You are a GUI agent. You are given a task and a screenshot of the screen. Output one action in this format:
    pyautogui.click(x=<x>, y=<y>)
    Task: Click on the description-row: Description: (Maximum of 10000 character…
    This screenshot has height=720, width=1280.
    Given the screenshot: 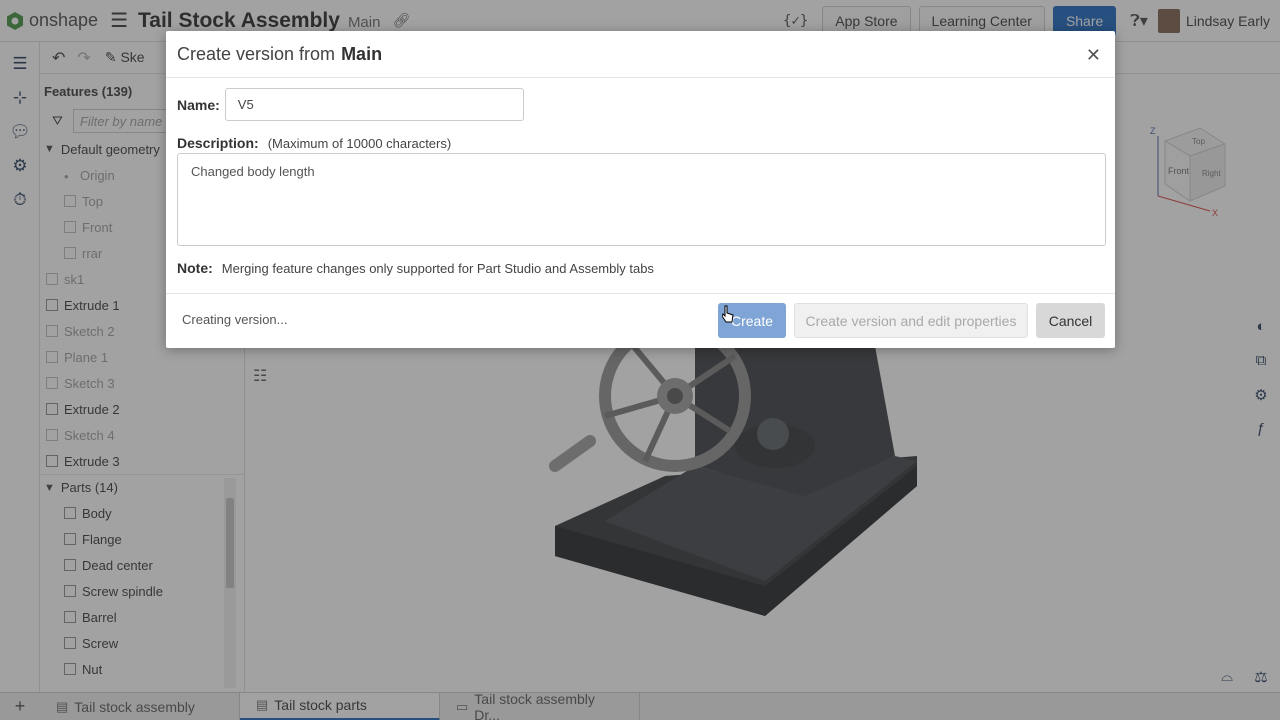 What is the action you would take?
    pyautogui.click(x=314, y=143)
    